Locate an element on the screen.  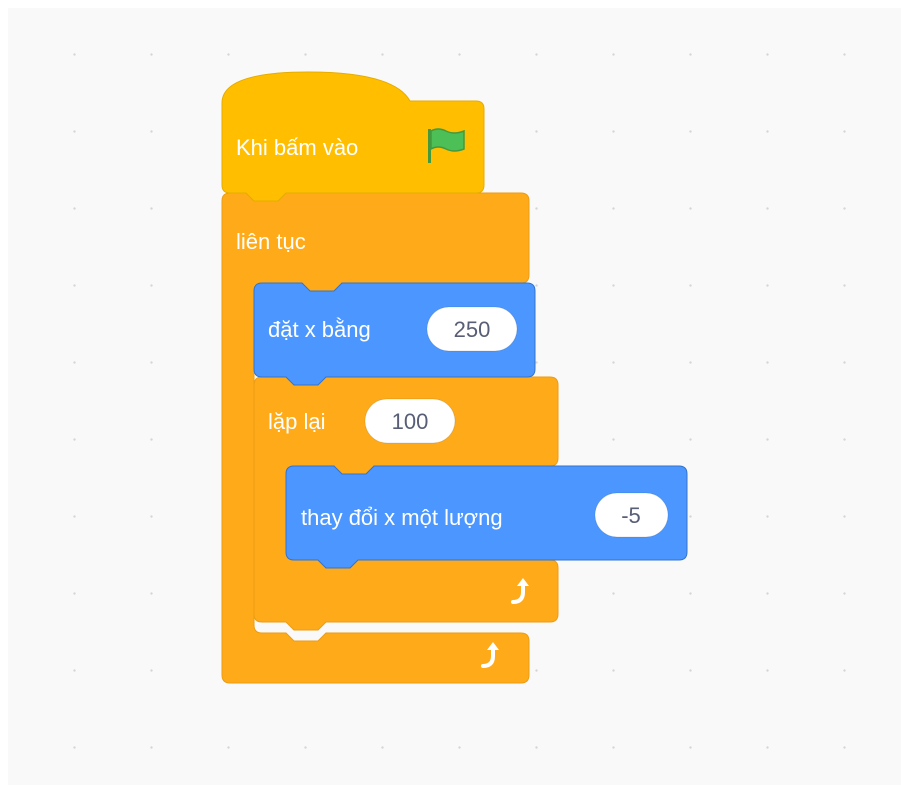
repeat-count-input: 100 is located at coordinates (410, 421).